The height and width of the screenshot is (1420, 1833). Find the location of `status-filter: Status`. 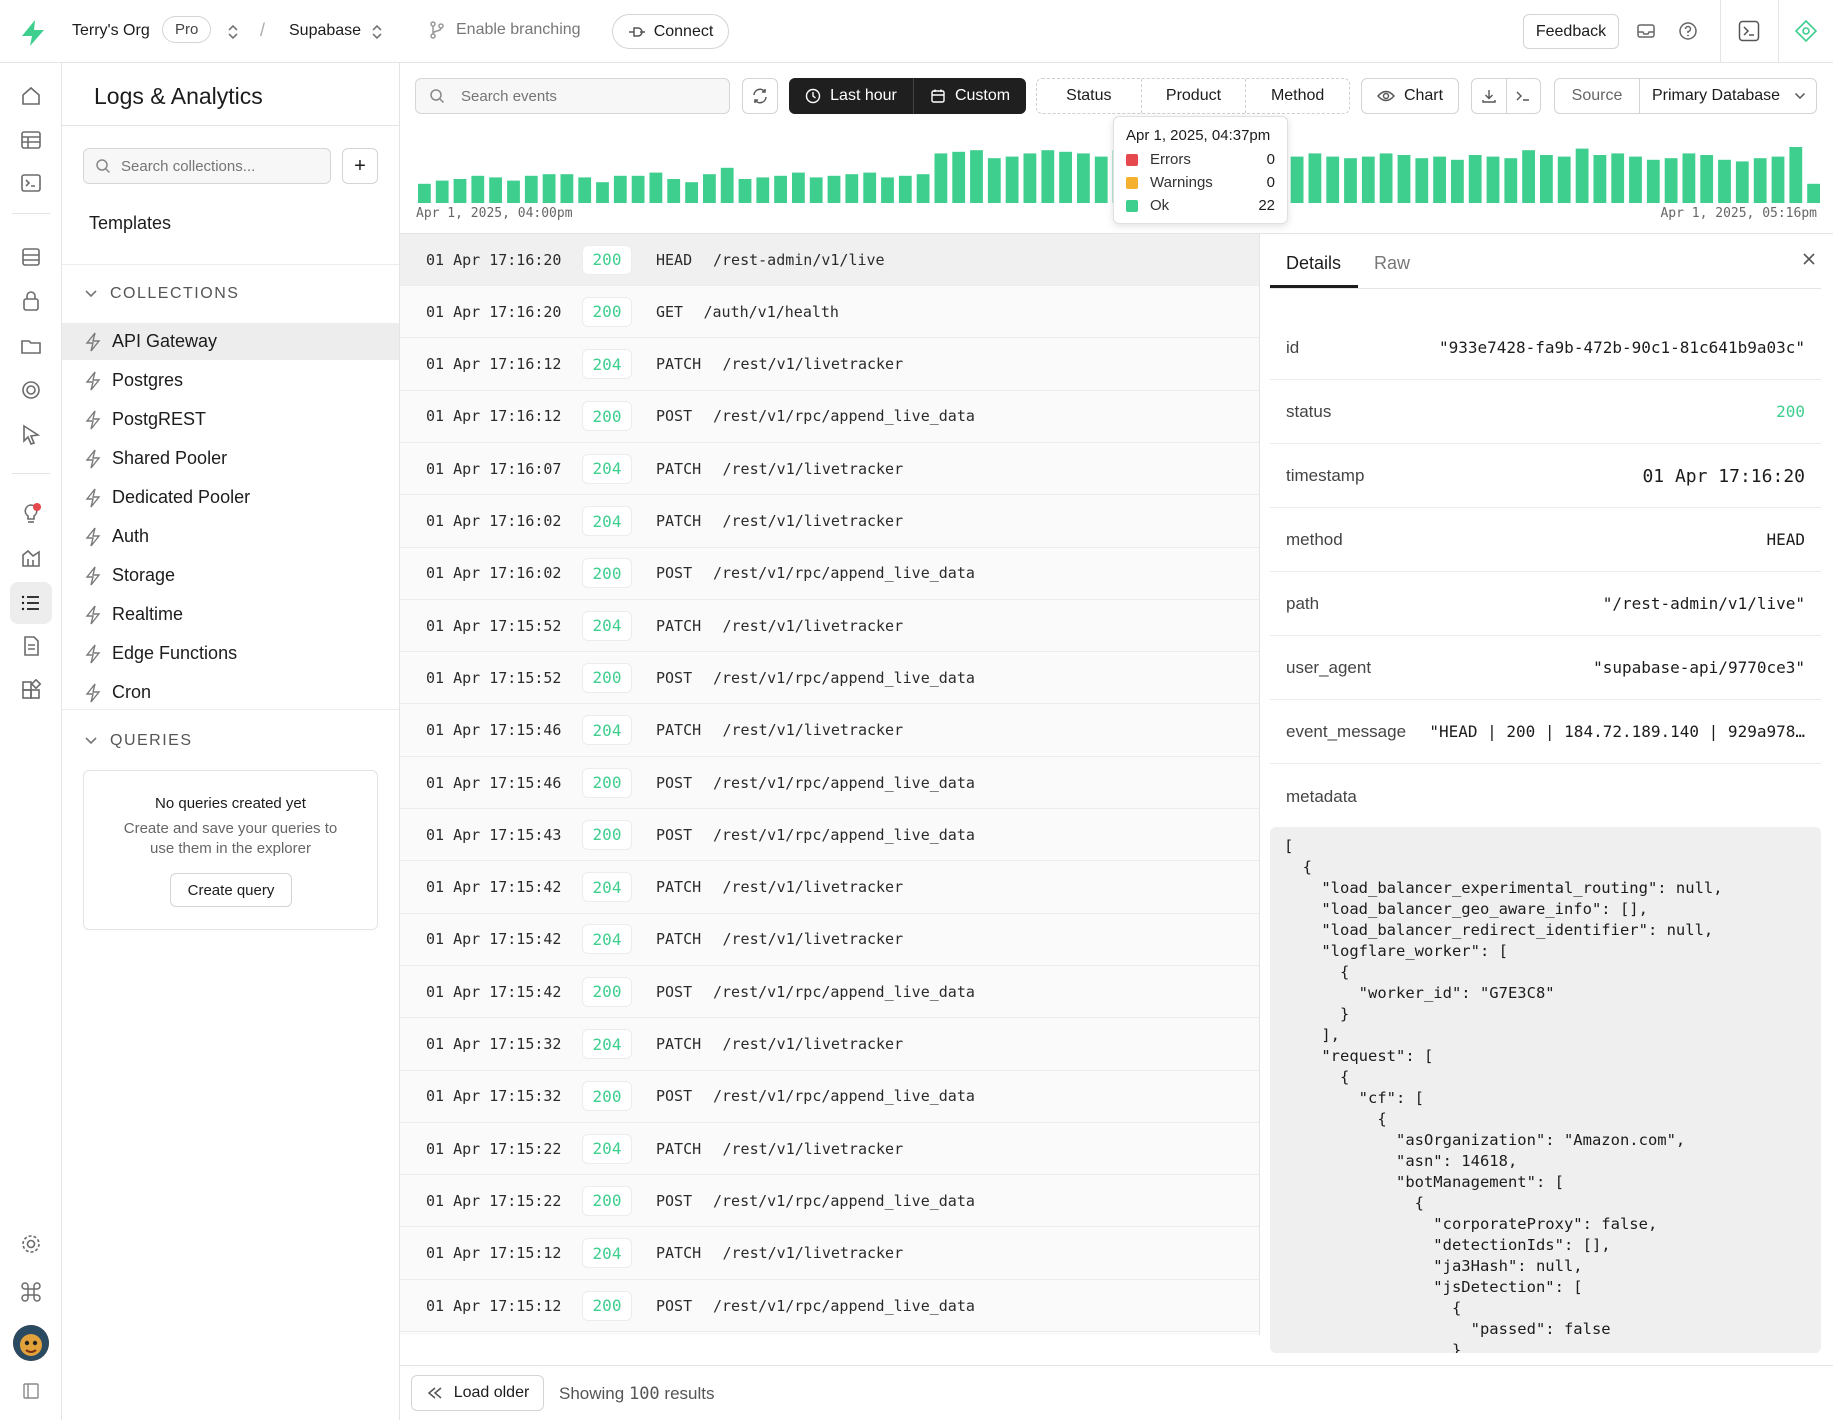

status-filter: Status is located at coordinates (1089, 96).